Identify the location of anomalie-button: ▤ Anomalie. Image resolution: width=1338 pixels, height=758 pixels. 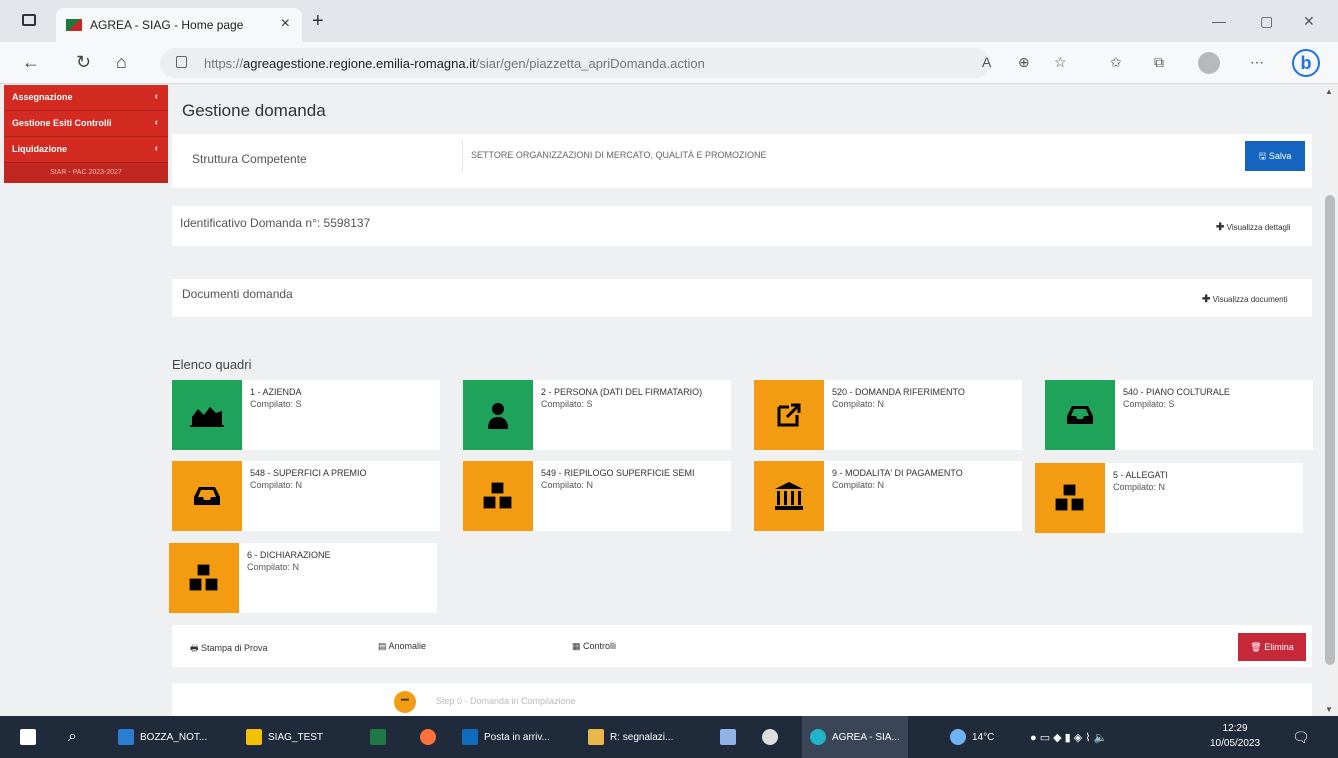
(402, 646).